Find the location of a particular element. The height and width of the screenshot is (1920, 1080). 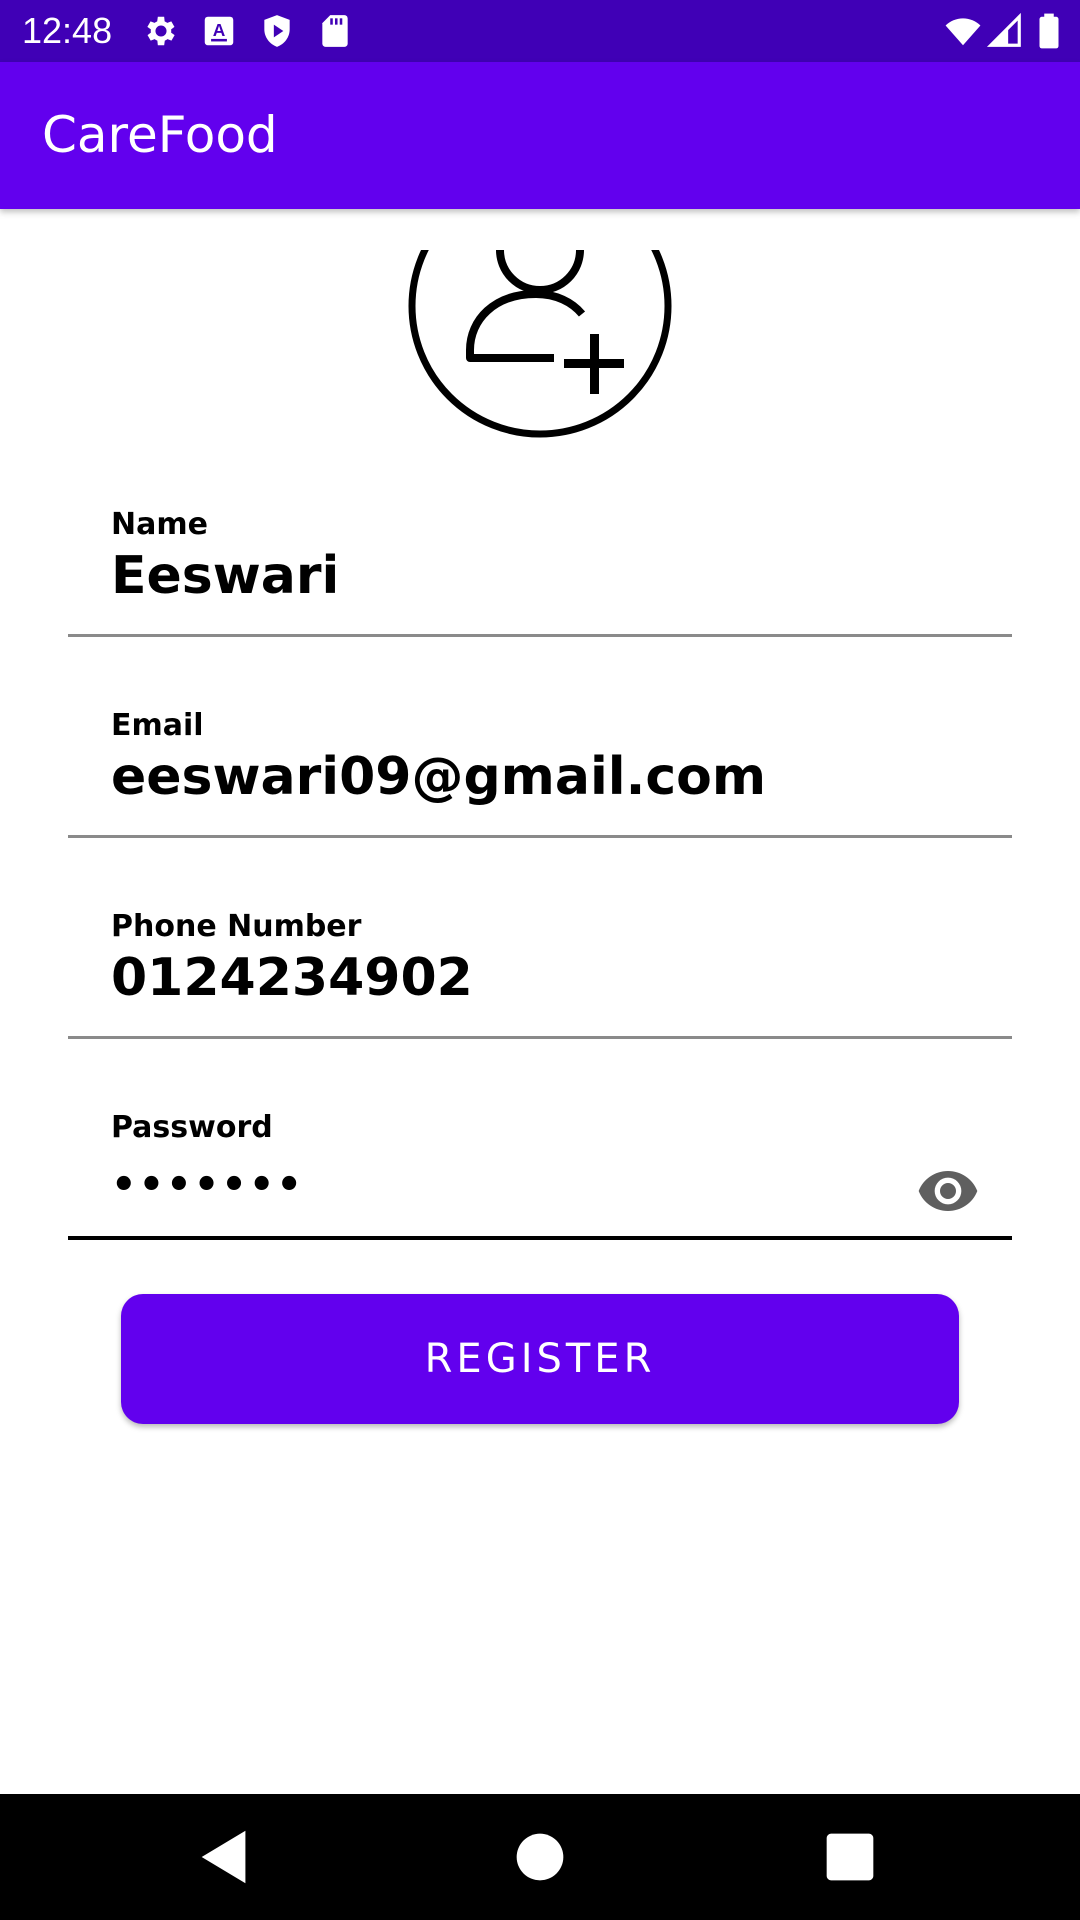

app-title: CareFood is located at coordinates (160, 135).